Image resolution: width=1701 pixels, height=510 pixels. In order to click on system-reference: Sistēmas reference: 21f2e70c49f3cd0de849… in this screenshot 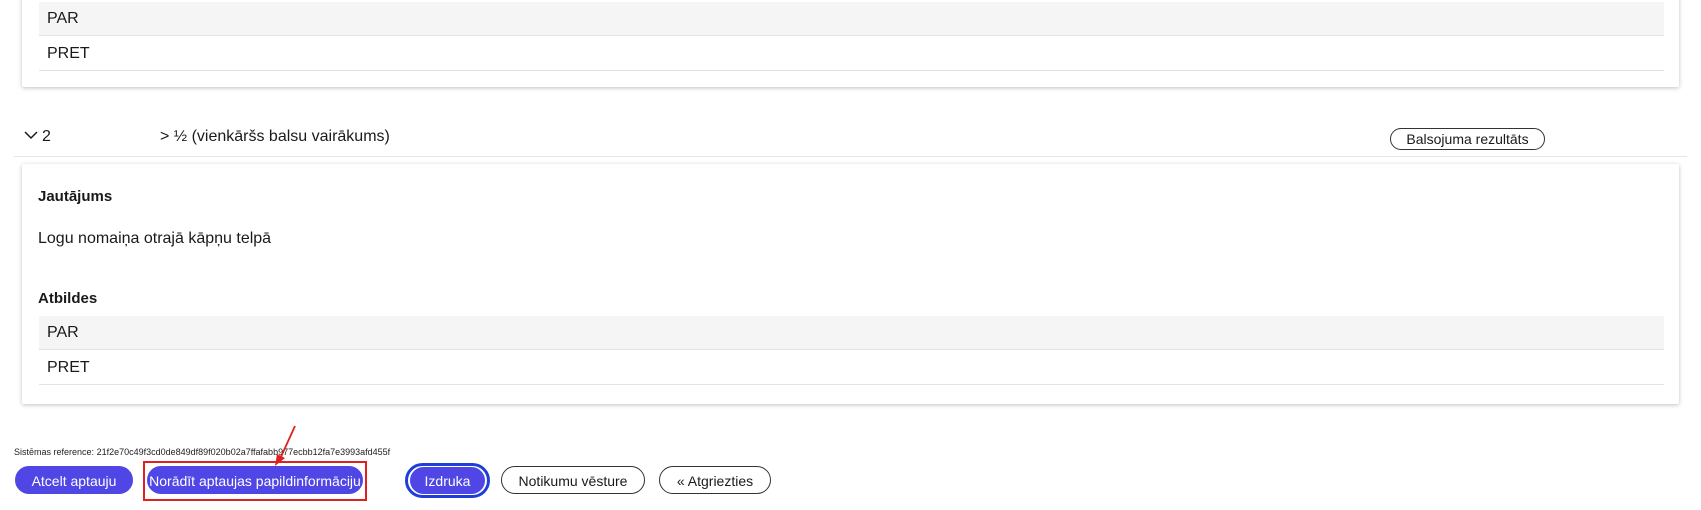, I will do `click(202, 452)`.